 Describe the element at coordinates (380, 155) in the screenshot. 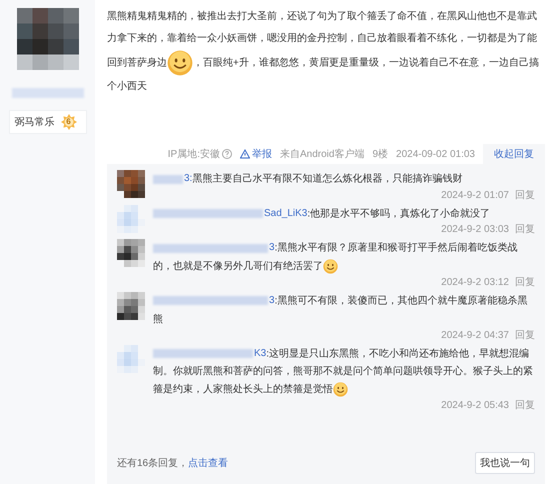

I see `floor-number: 9楼` at that location.